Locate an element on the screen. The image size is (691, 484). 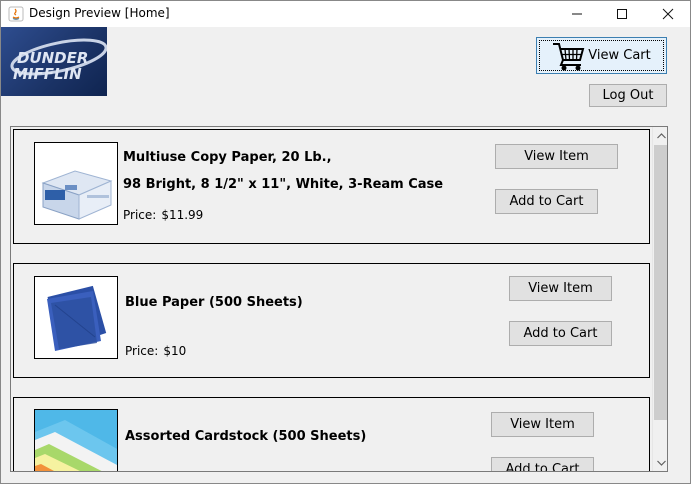
minimize-icon is located at coordinates (577, 14).